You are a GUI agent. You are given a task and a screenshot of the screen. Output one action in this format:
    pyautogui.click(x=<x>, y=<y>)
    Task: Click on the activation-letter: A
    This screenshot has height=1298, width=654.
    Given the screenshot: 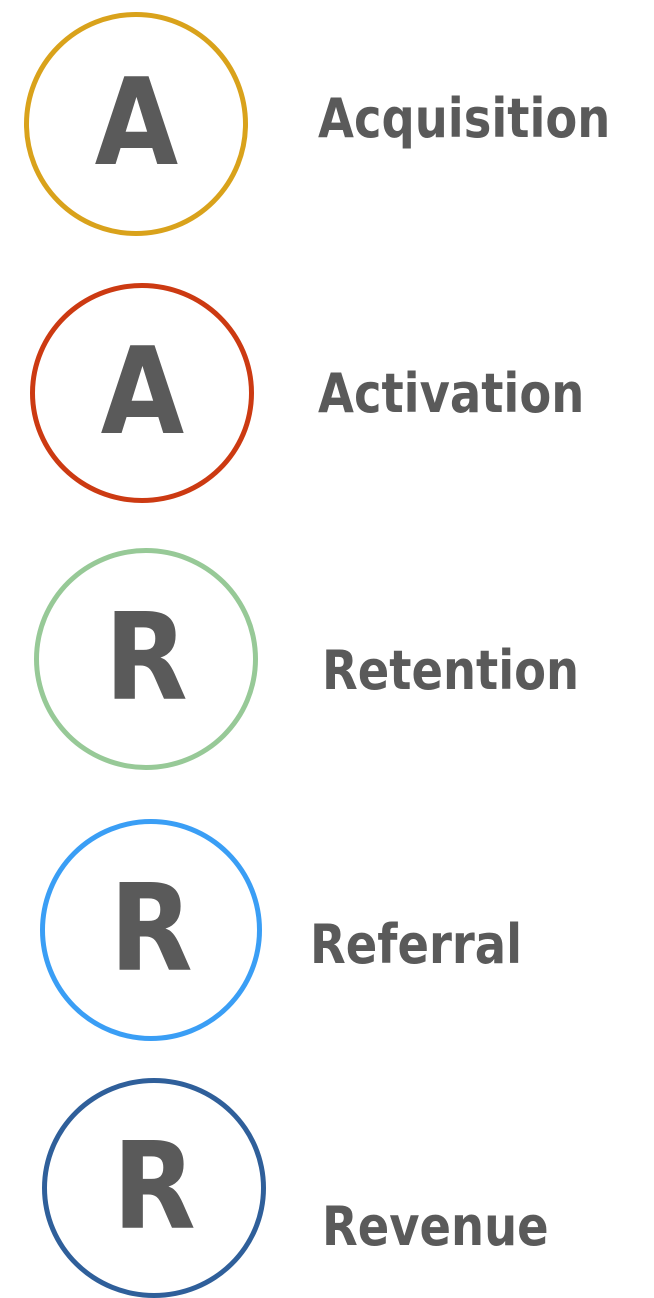 What is the action you would take?
    pyautogui.click(x=142, y=392)
    